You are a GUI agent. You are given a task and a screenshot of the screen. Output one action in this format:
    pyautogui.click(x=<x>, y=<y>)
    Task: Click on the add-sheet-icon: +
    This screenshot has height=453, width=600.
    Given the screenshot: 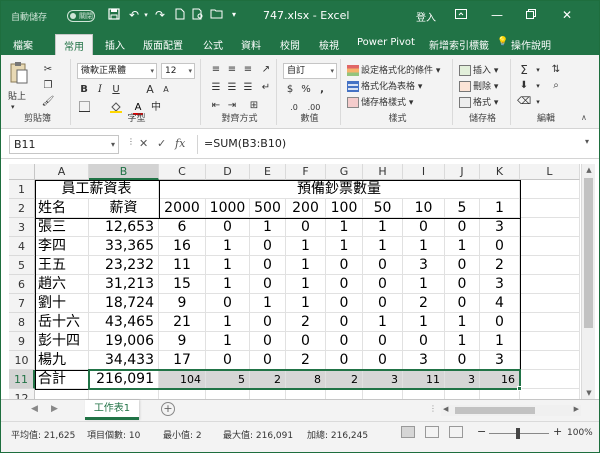 What is the action you would take?
    pyautogui.click(x=168, y=409)
    